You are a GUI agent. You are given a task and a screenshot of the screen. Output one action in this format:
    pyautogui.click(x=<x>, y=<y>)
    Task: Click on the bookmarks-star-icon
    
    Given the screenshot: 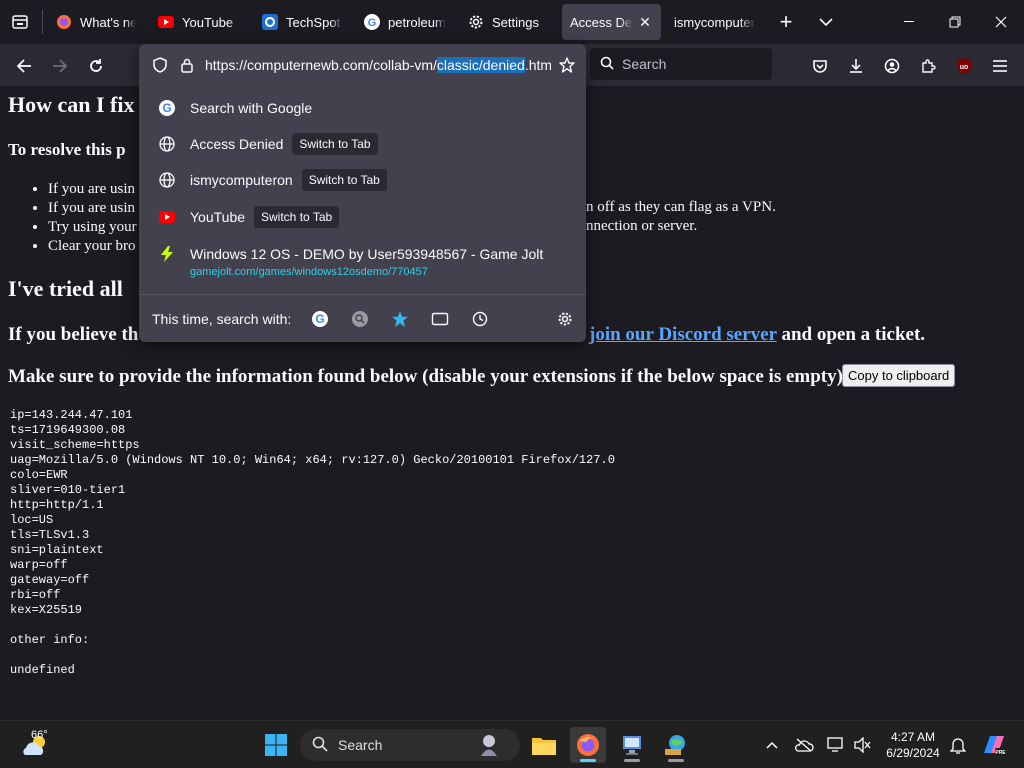 What is the action you would take?
    pyautogui.click(x=400, y=319)
    